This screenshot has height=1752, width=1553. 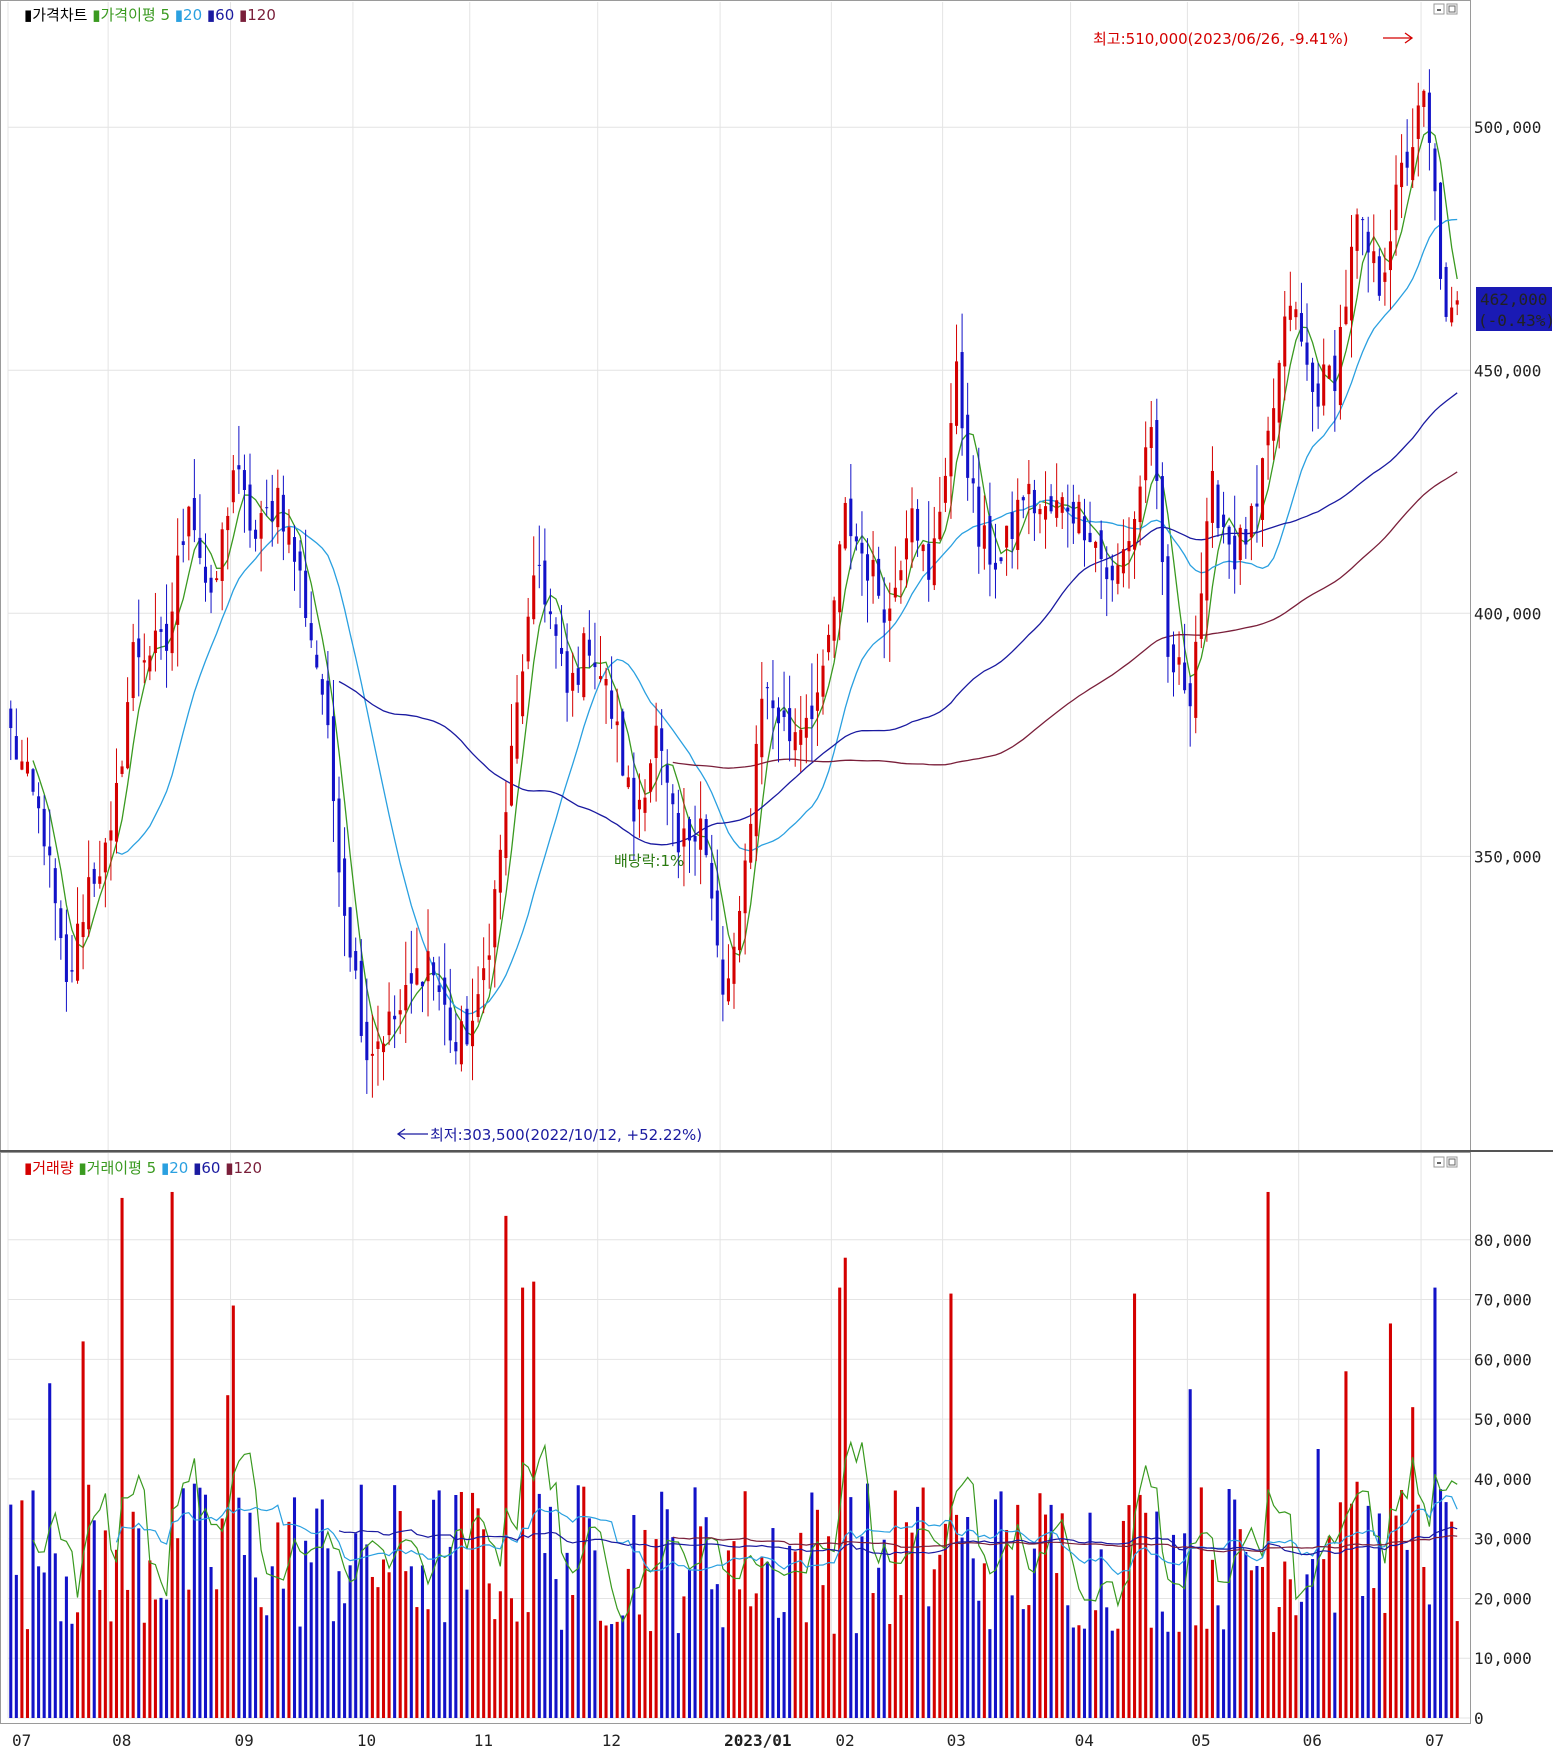 What do you see at coordinates (1507, 370) in the screenshot?
I see `price-tick-label: 450,000` at bounding box center [1507, 370].